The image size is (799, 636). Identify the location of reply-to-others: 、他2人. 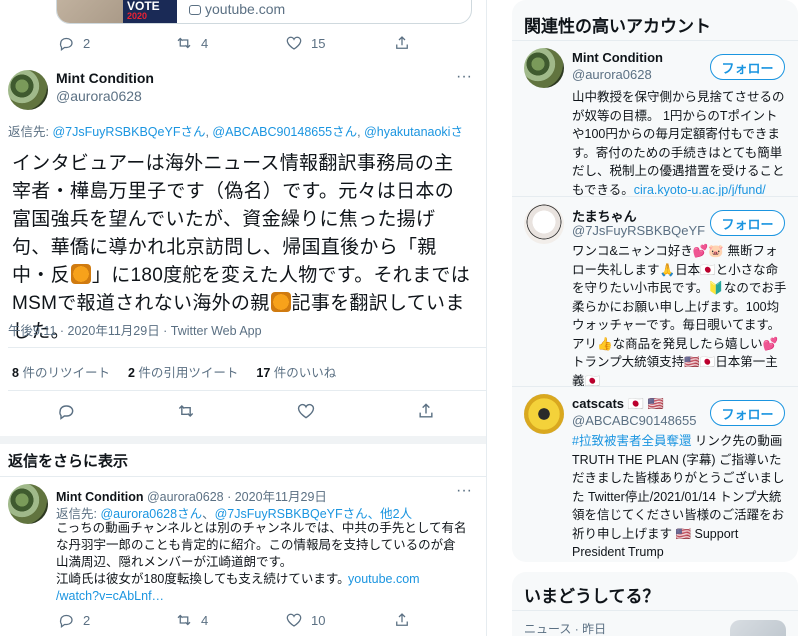
(390, 514).